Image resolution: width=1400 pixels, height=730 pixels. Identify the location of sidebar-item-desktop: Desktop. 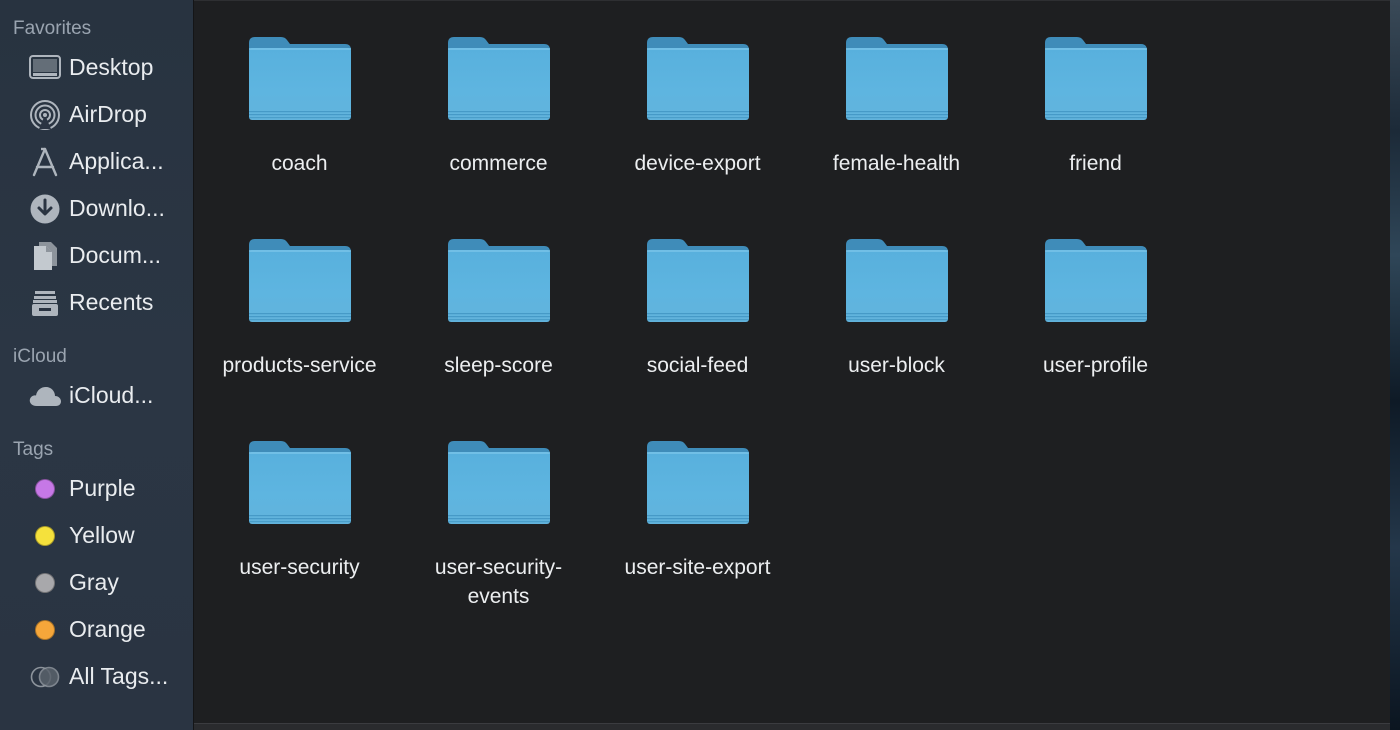
(96, 67).